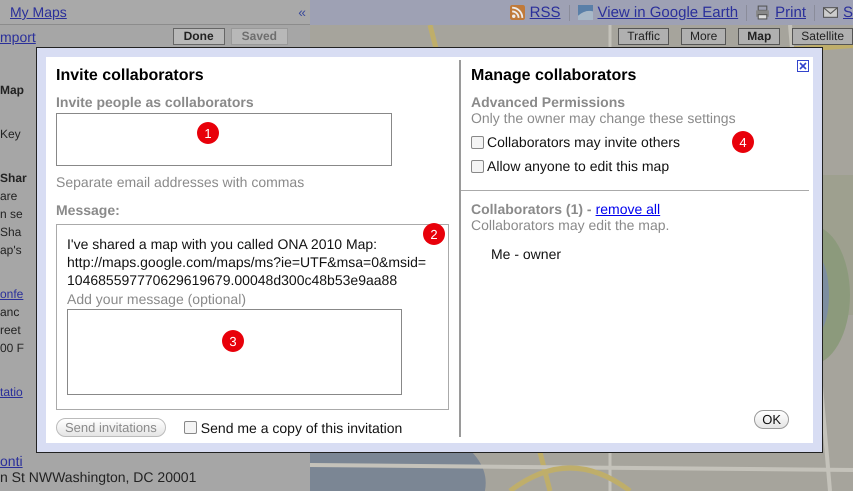 The height and width of the screenshot is (491, 853). I want to click on map-type-button: More, so click(703, 36).